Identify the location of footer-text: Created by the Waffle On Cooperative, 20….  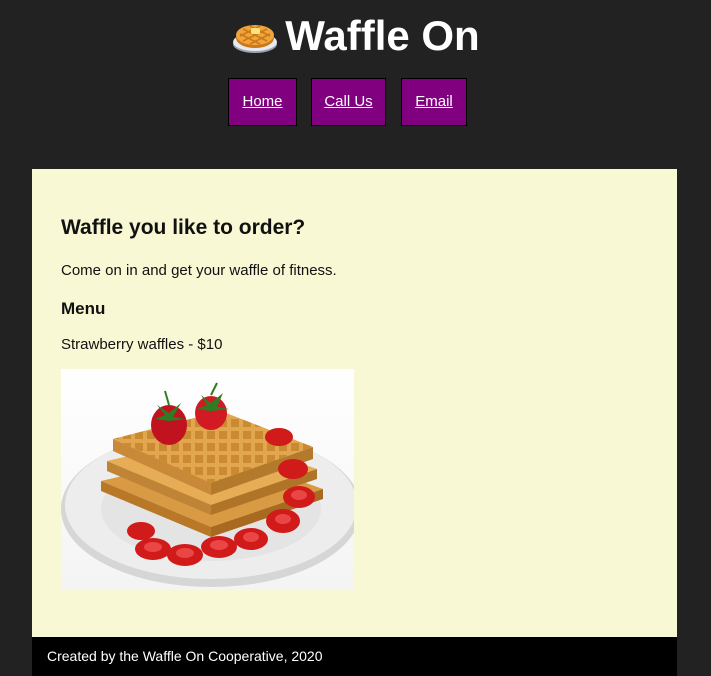
(185, 656).